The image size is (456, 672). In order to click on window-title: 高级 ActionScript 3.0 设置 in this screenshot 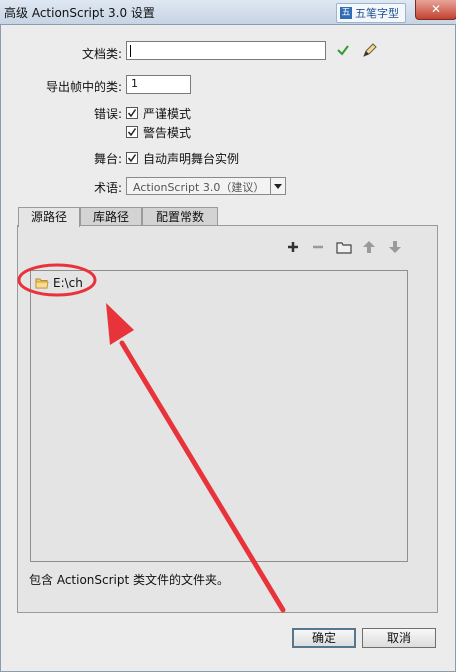, I will do `click(79, 13)`.